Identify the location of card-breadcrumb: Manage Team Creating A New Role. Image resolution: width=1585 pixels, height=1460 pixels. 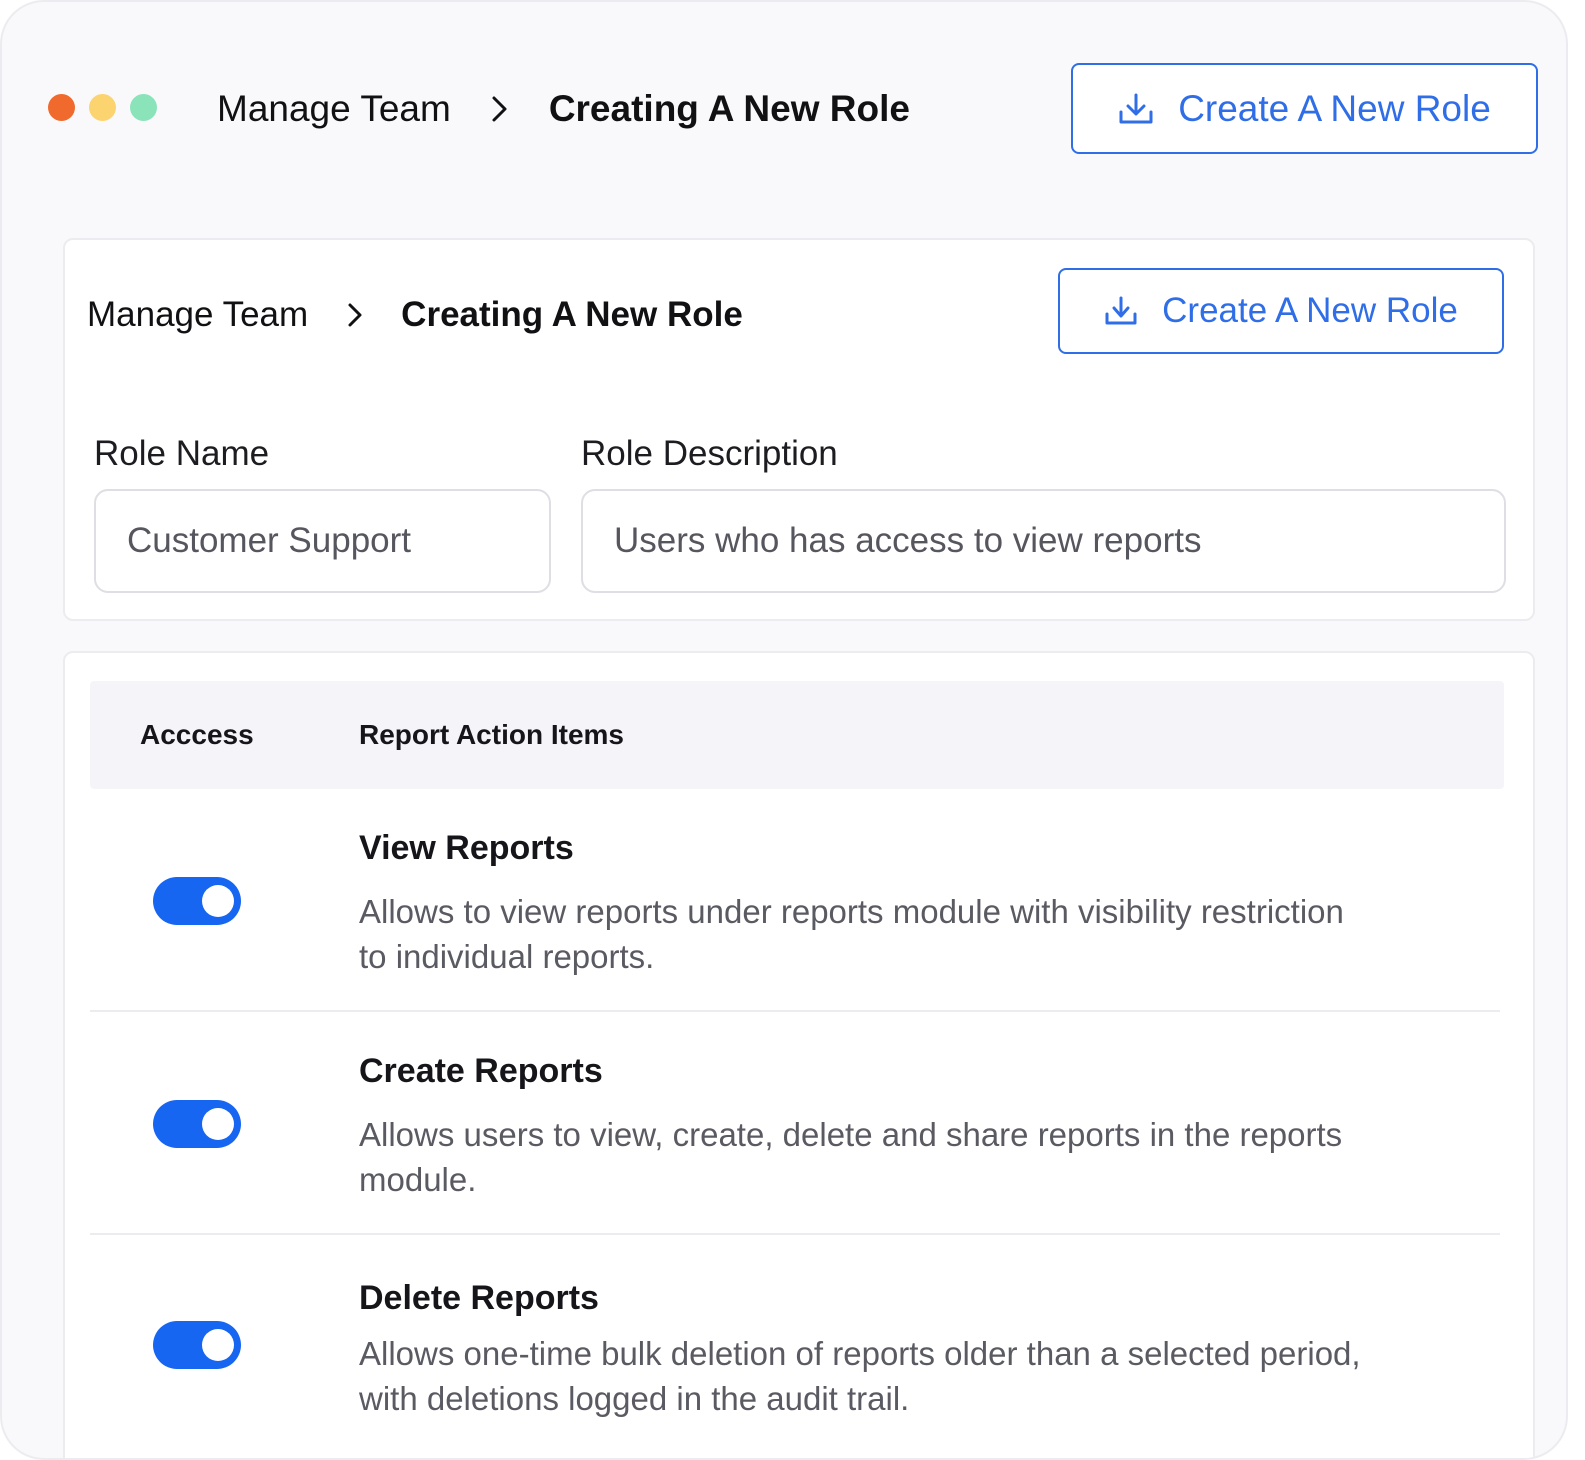
(415, 315).